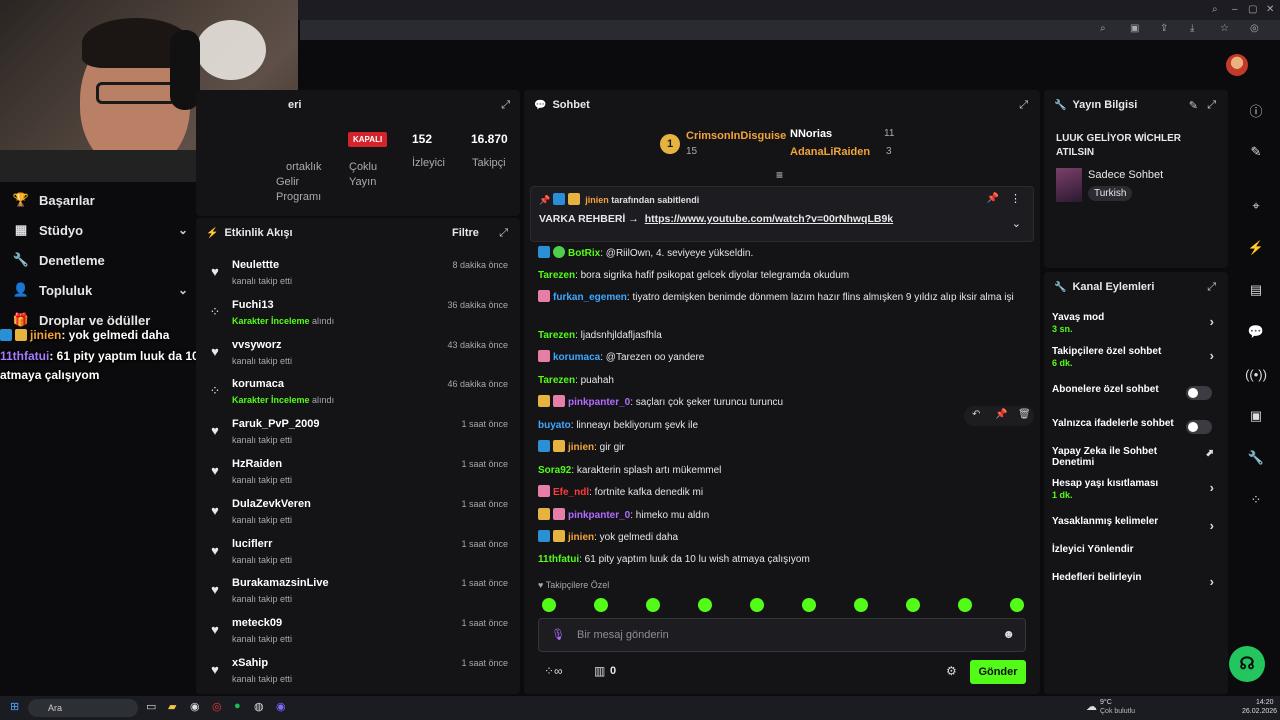  I want to click on maximize-icon: ▢, so click(1252, 9).